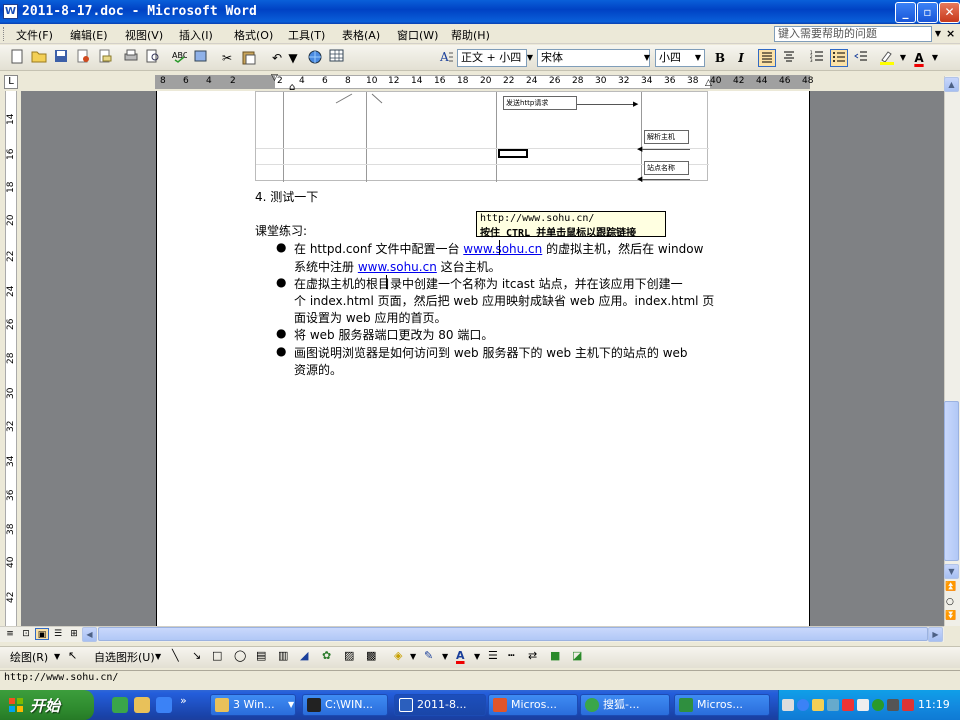 This screenshot has height=720, width=960. I want to click on embedded-diagram: 发送http请求 ▶ 解析主机 站点名称 ◀ ◀, so click(482, 137).